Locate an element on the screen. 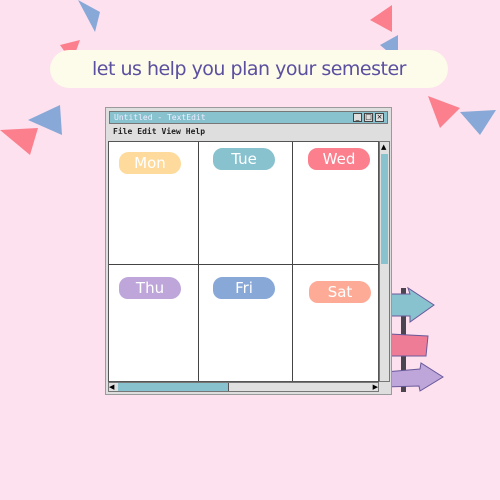 The image size is (500, 500). menu-bar: File Edit View Help is located at coordinates (159, 131).